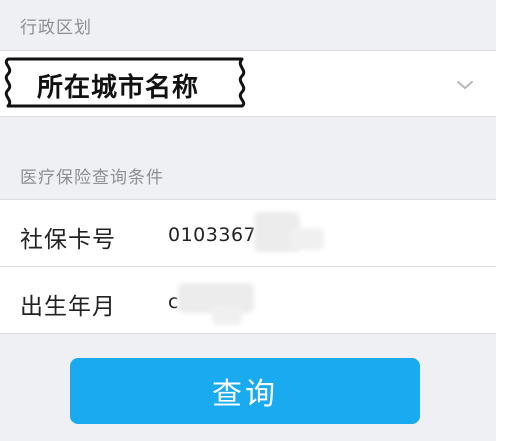 The image size is (505, 441). Describe the element at coordinates (465, 85) in the screenshot. I see `chevron-down-icon` at that location.